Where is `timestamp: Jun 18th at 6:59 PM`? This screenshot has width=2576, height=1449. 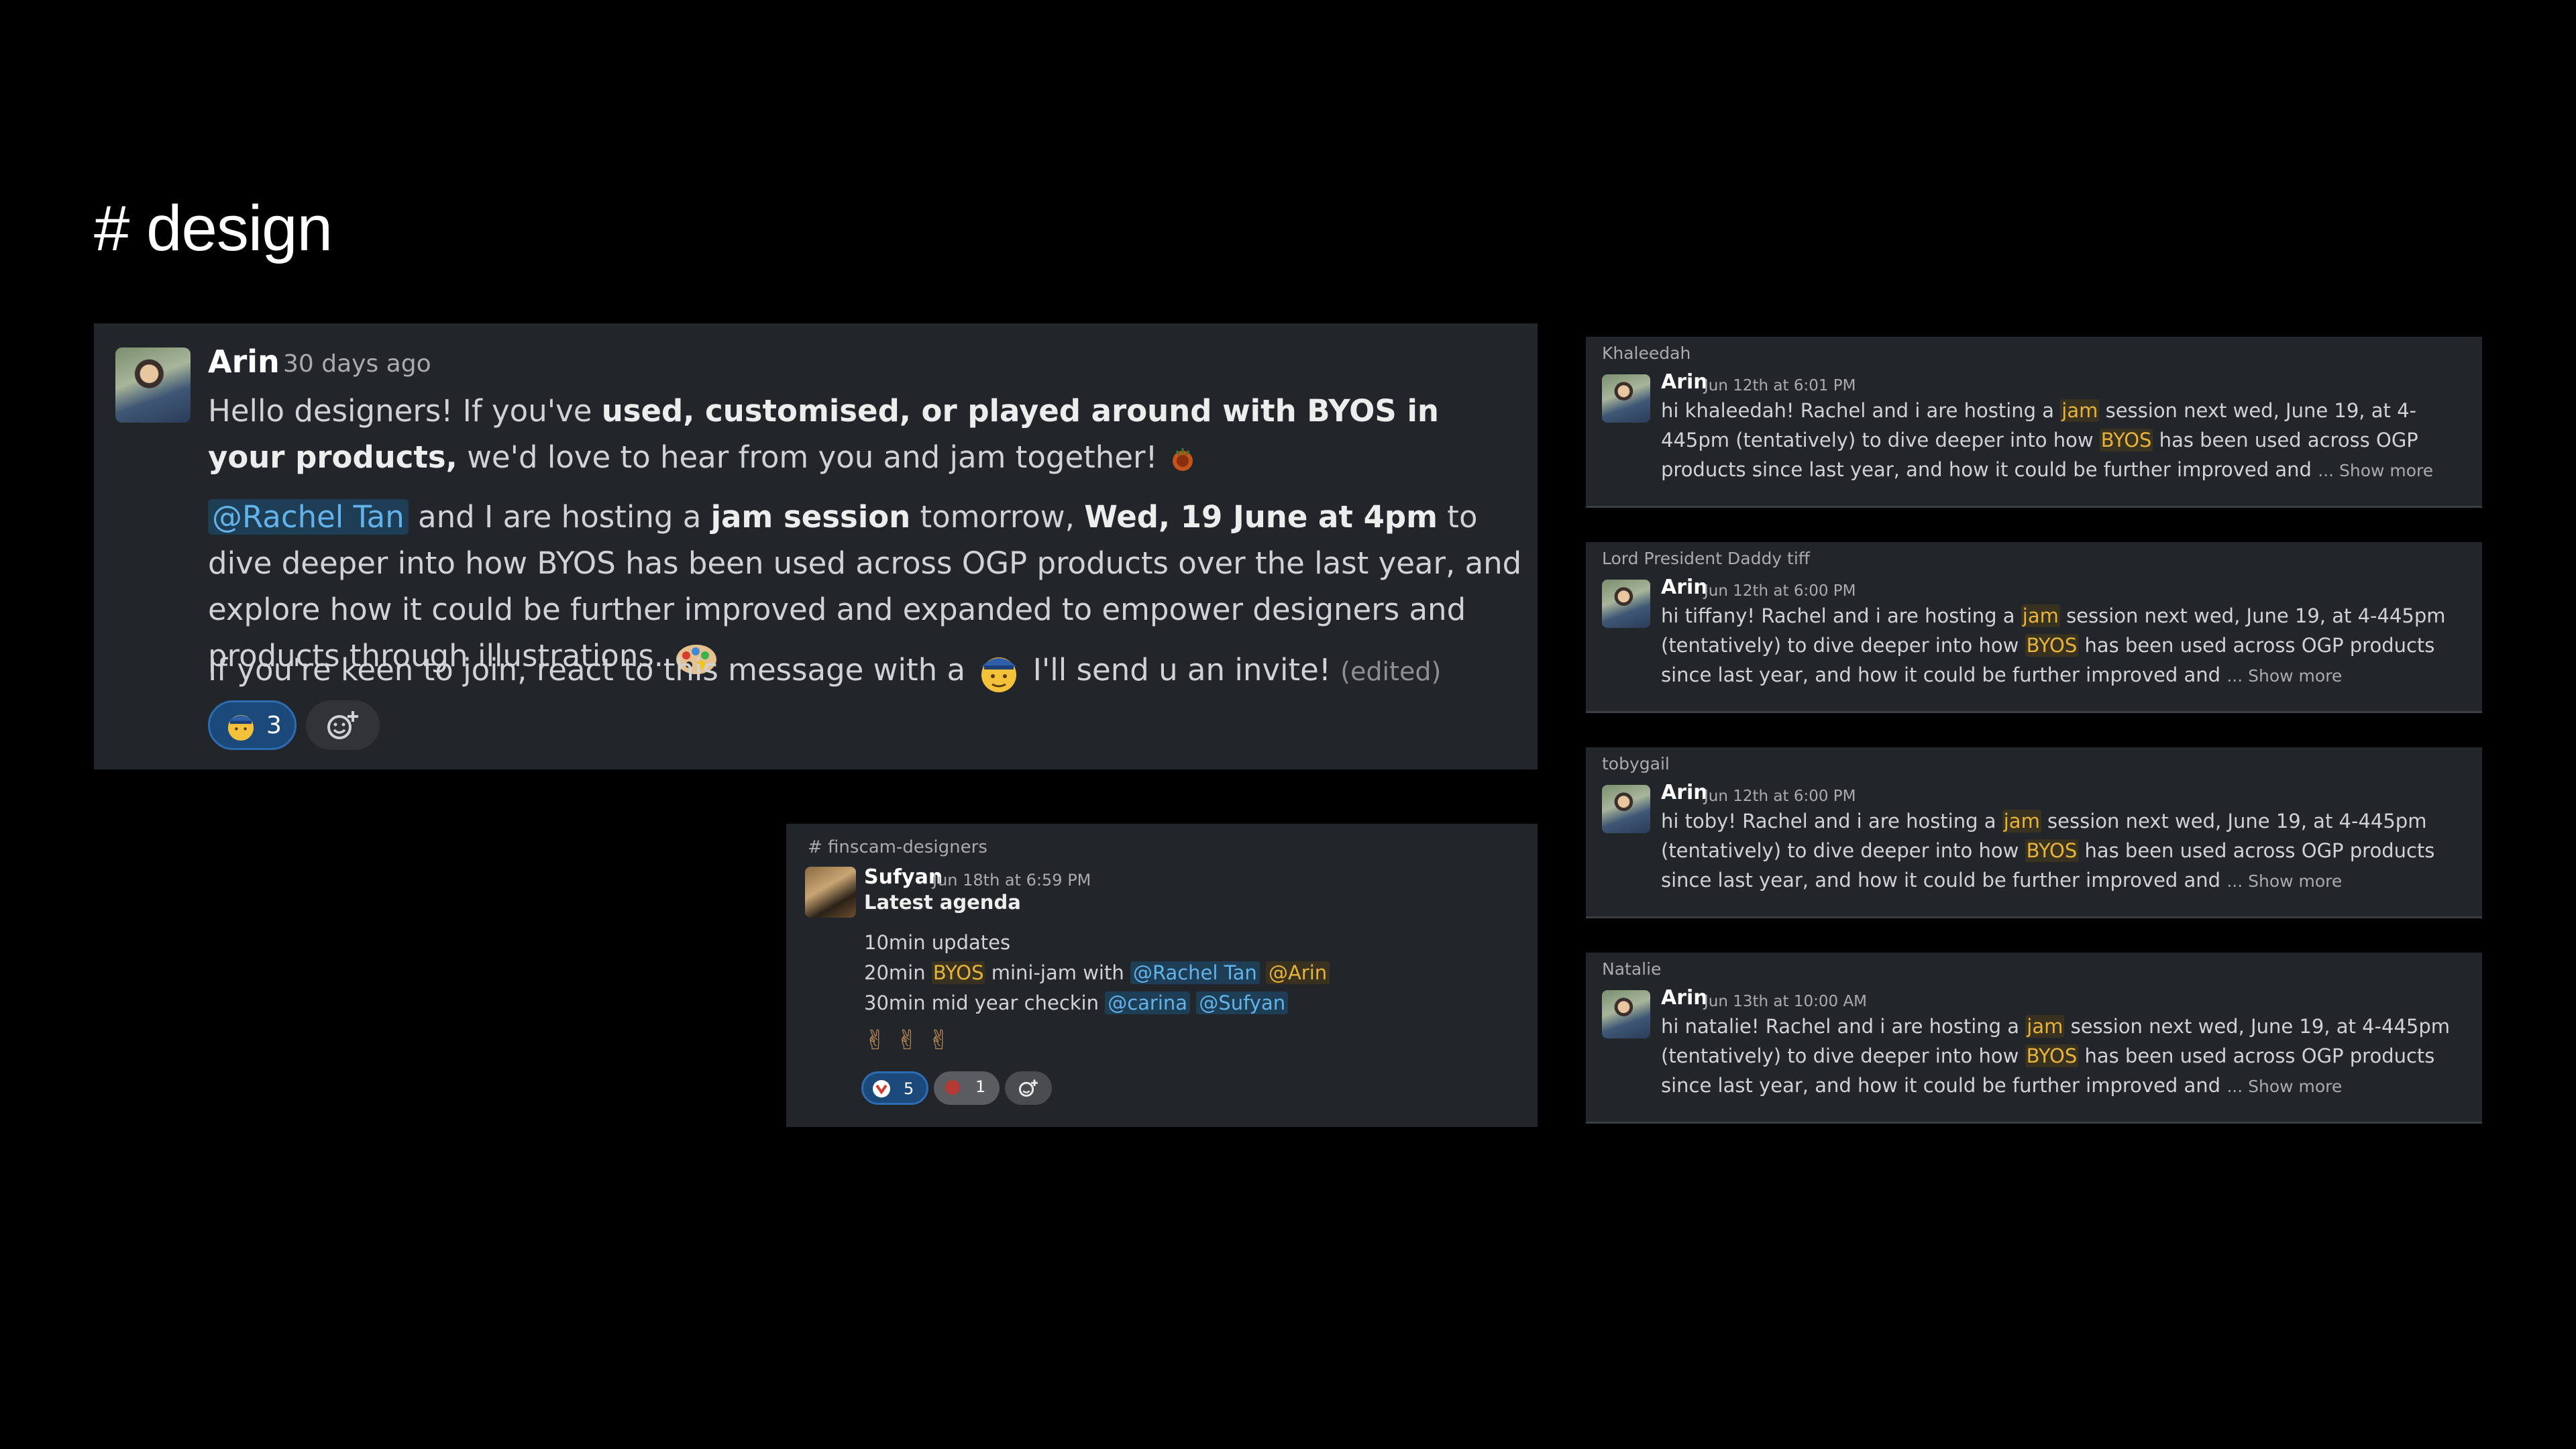 timestamp: Jun 18th at 6:59 PM is located at coordinates (1011, 880).